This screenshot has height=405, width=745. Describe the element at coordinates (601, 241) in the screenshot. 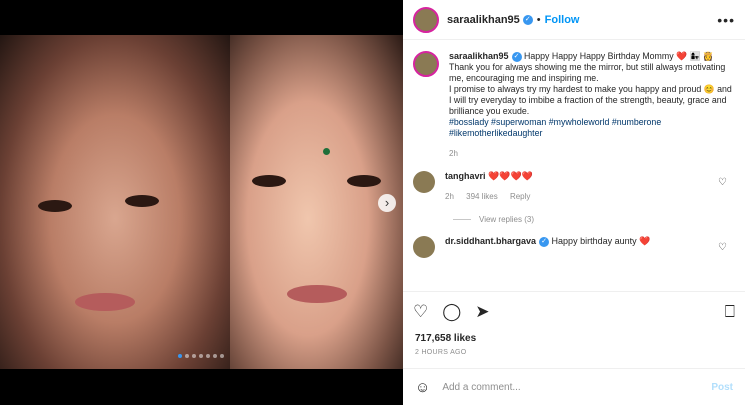

I see `comment-text: Happy birthday aunty ❤️` at that location.